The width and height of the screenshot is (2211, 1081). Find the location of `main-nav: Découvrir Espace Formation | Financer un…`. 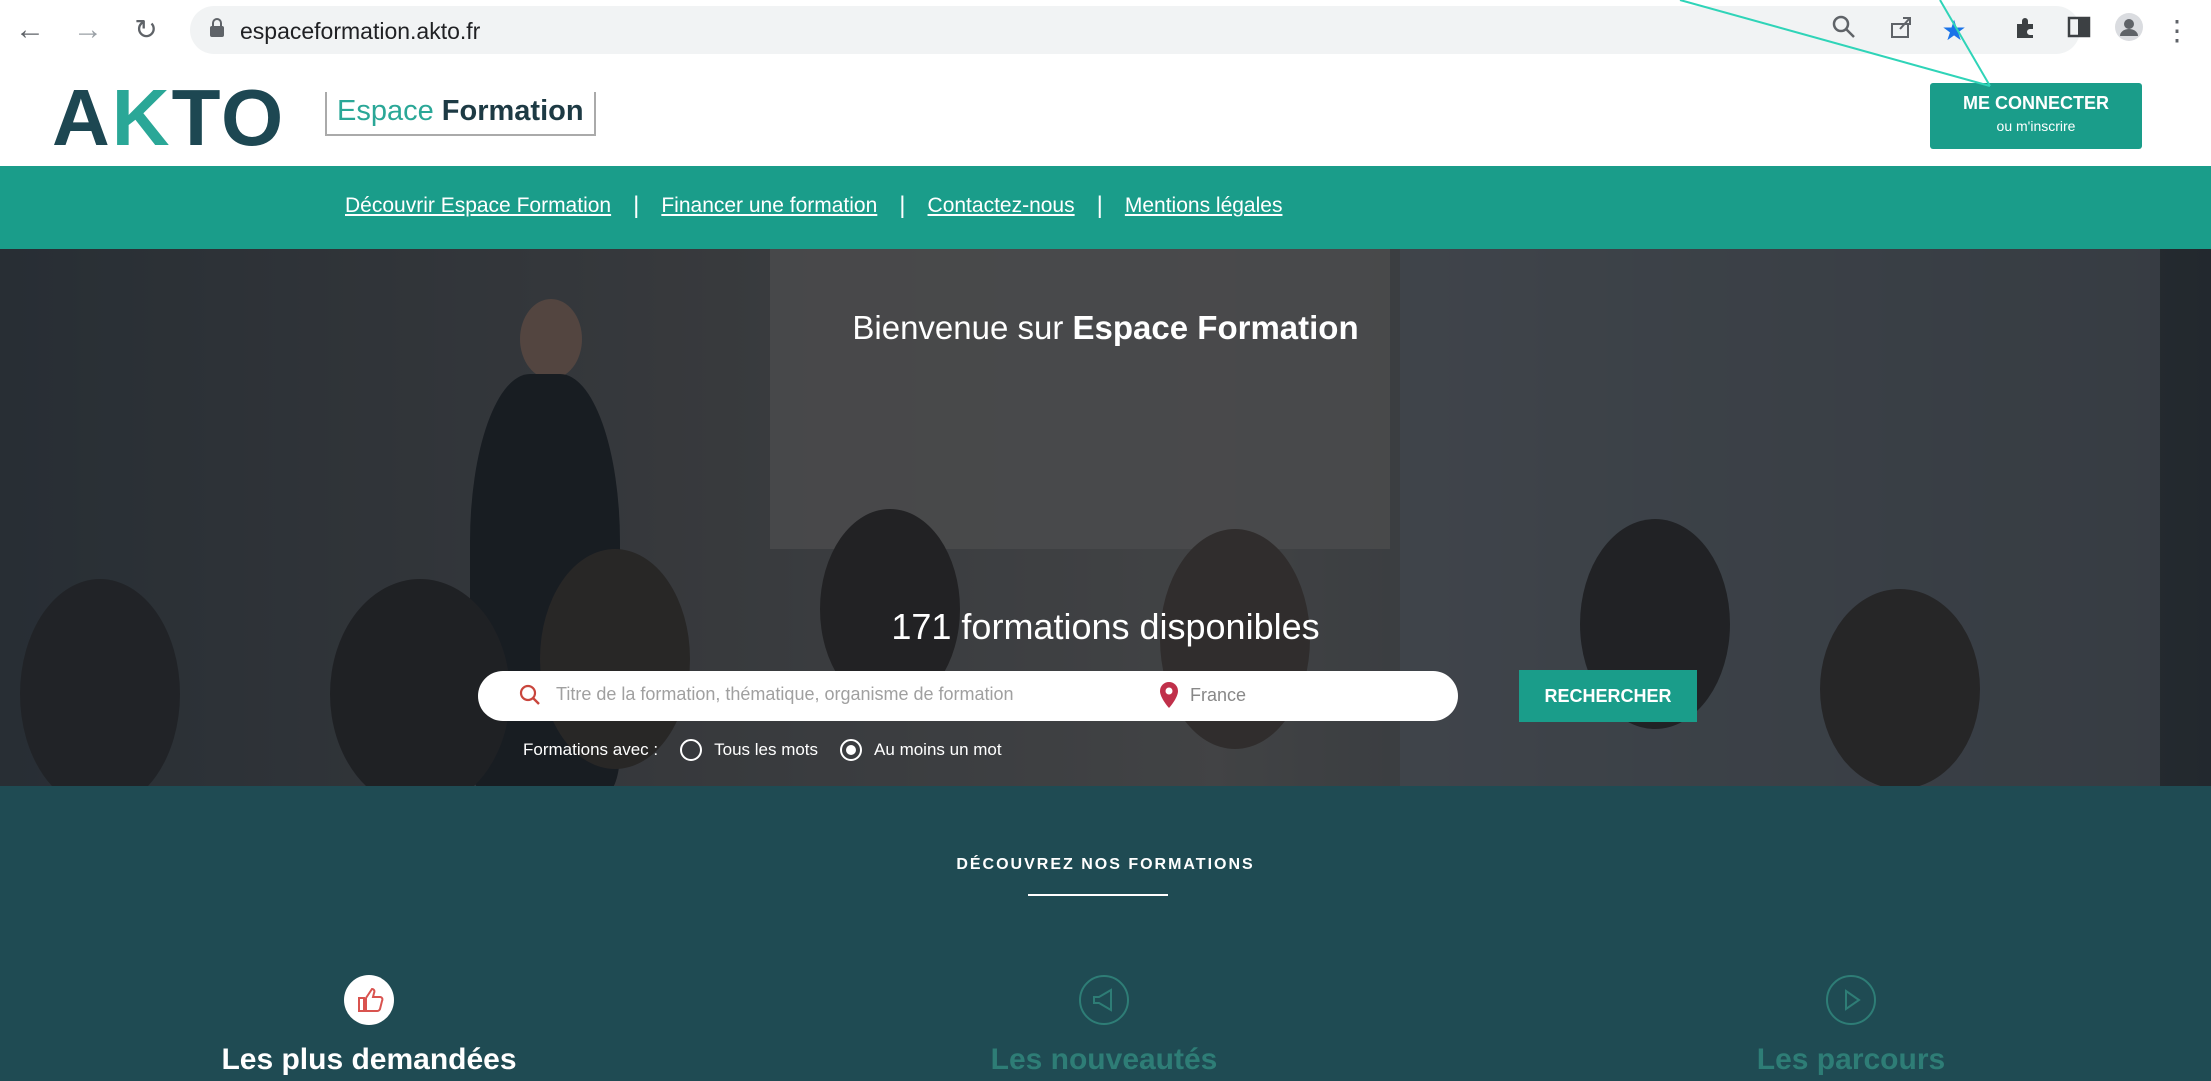

main-nav: Découvrir Espace Formation | Financer un… is located at coordinates (1105, 207).